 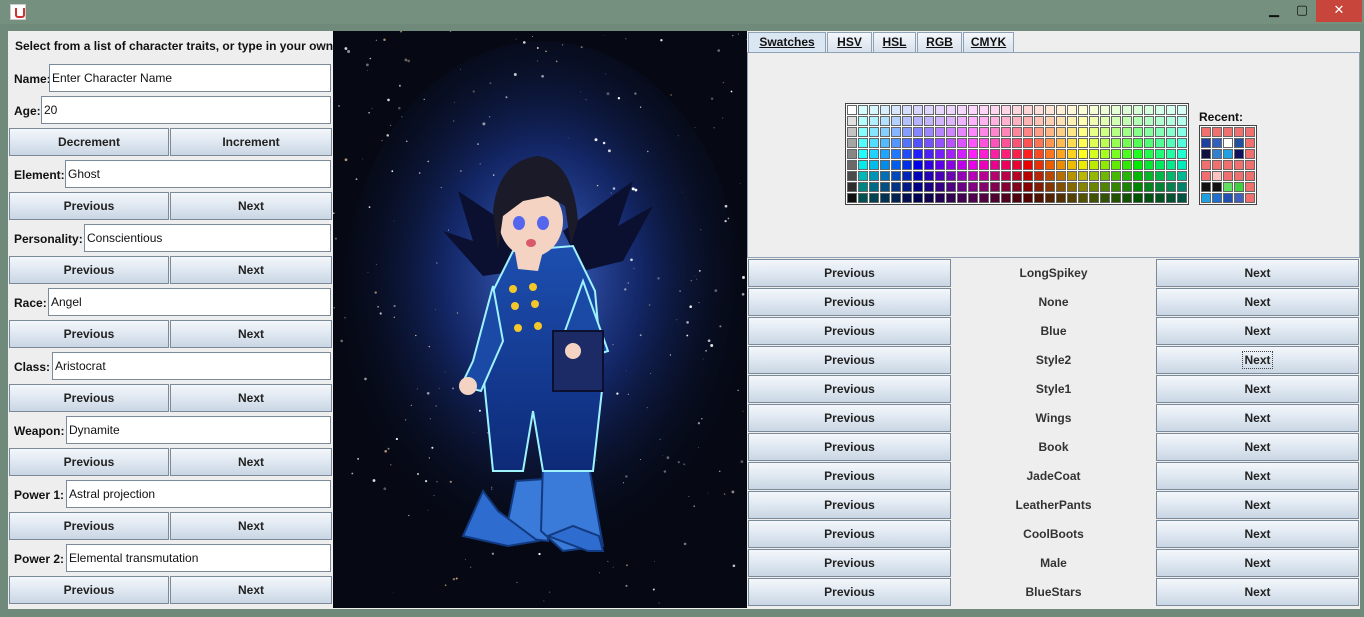 What do you see at coordinates (198, 174) in the screenshot?
I see `element-field: Ghost` at bounding box center [198, 174].